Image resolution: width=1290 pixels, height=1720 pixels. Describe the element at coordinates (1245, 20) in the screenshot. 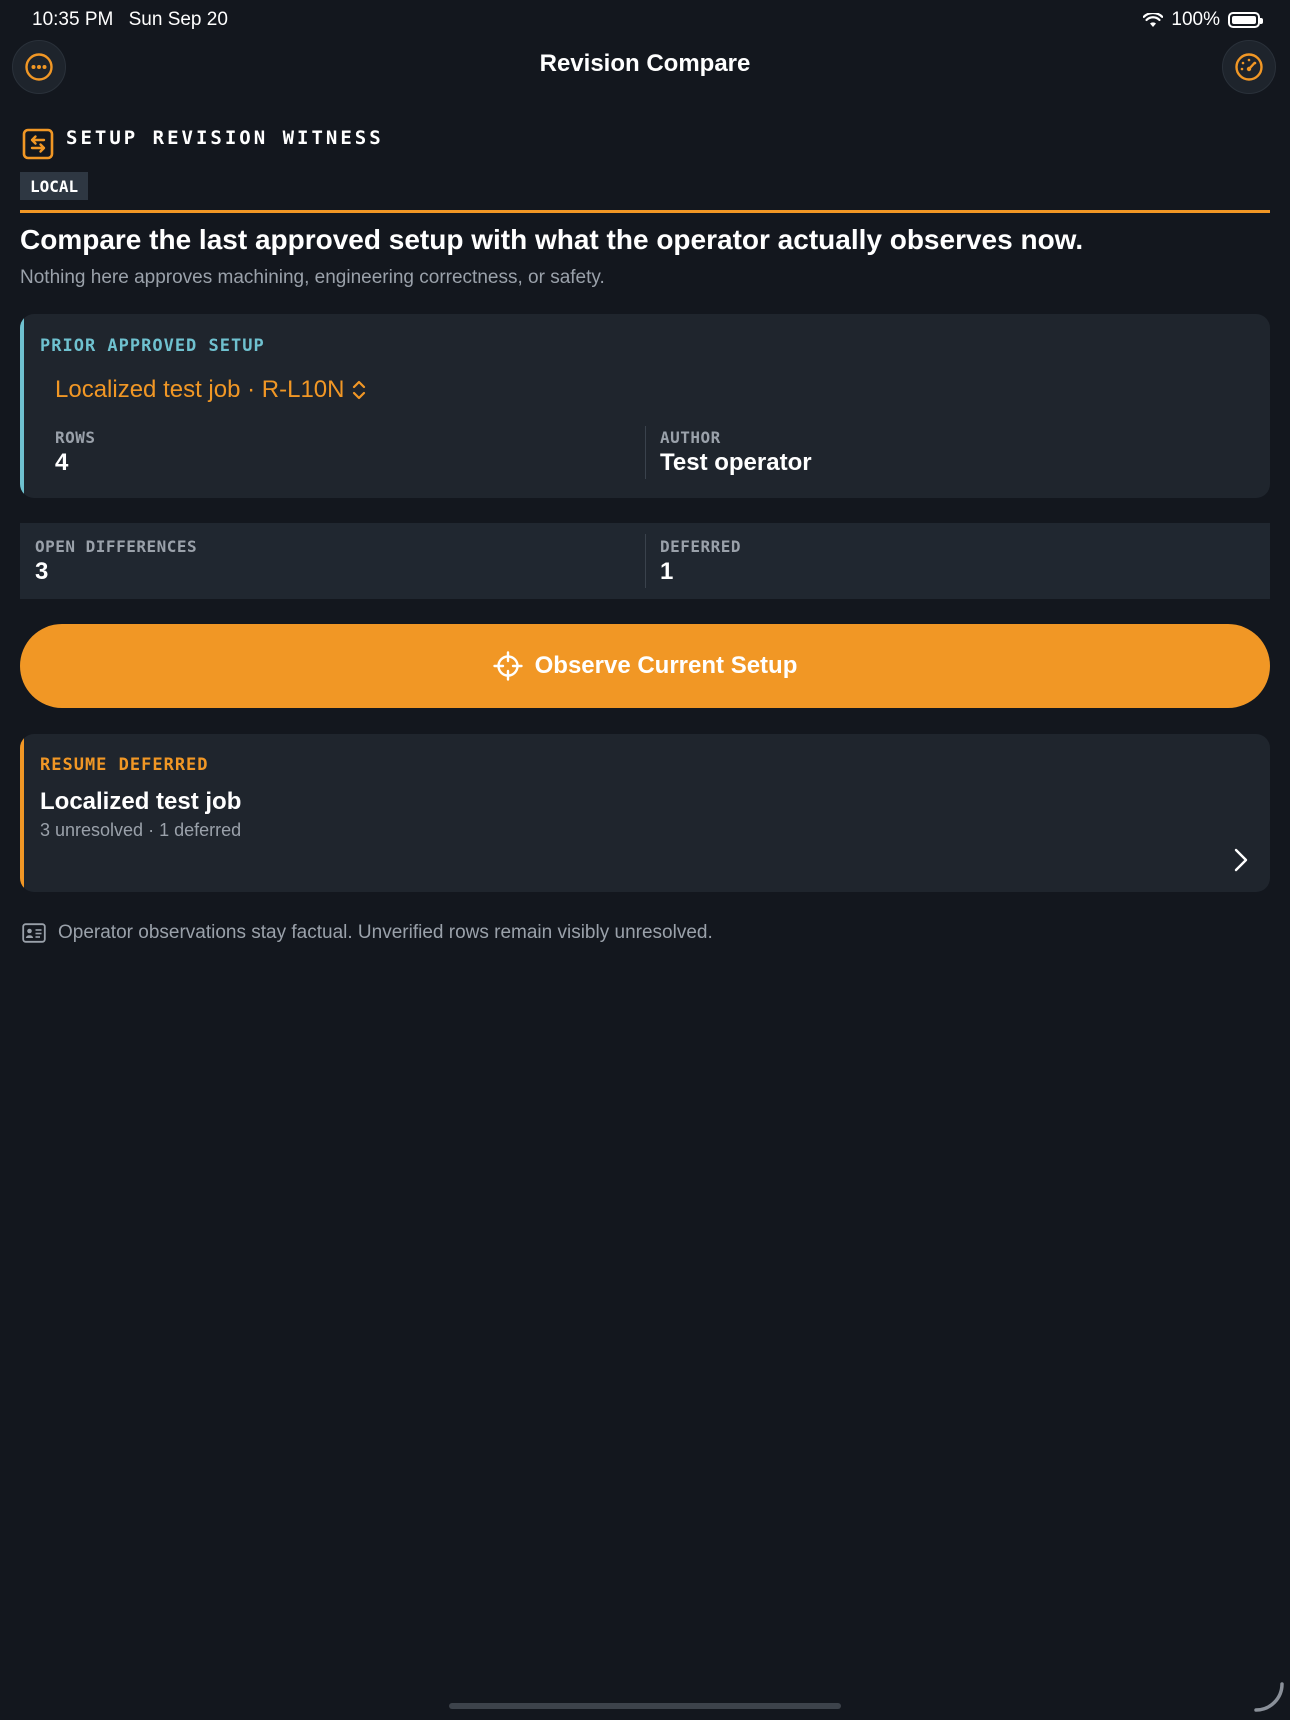

I see `battery-icon` at that location.